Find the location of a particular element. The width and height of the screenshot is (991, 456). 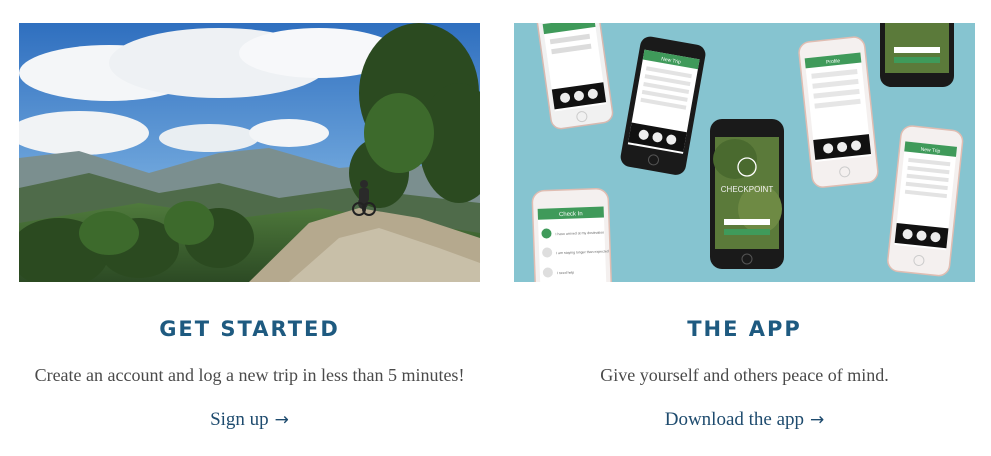

the-app-title: THE APP is located at coordinates (744, 329).